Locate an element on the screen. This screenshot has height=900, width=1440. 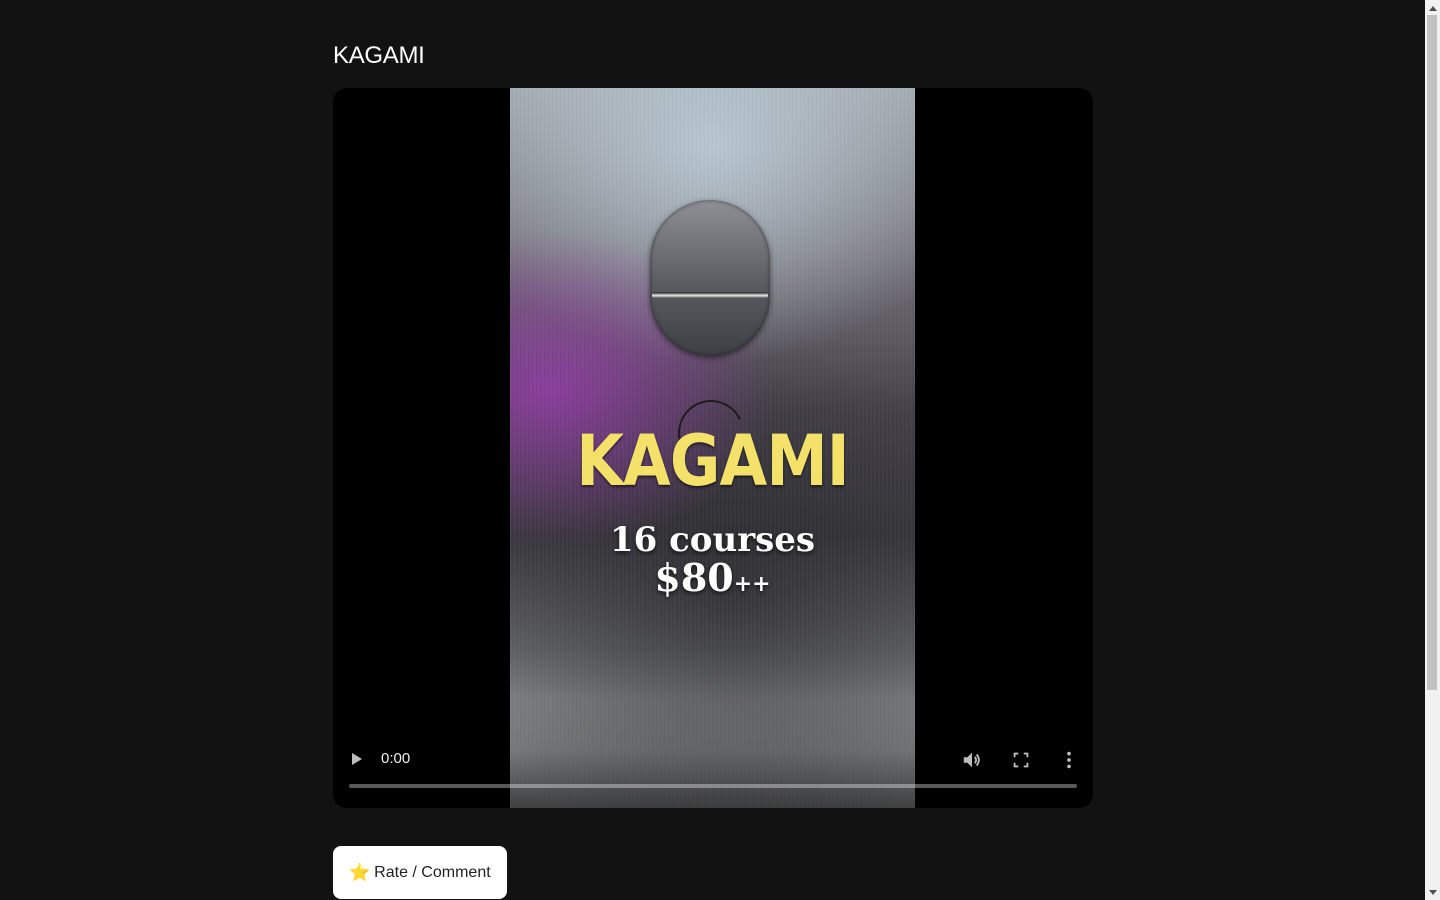
page-title: KAGAMI is located at coordinates (379, 55).